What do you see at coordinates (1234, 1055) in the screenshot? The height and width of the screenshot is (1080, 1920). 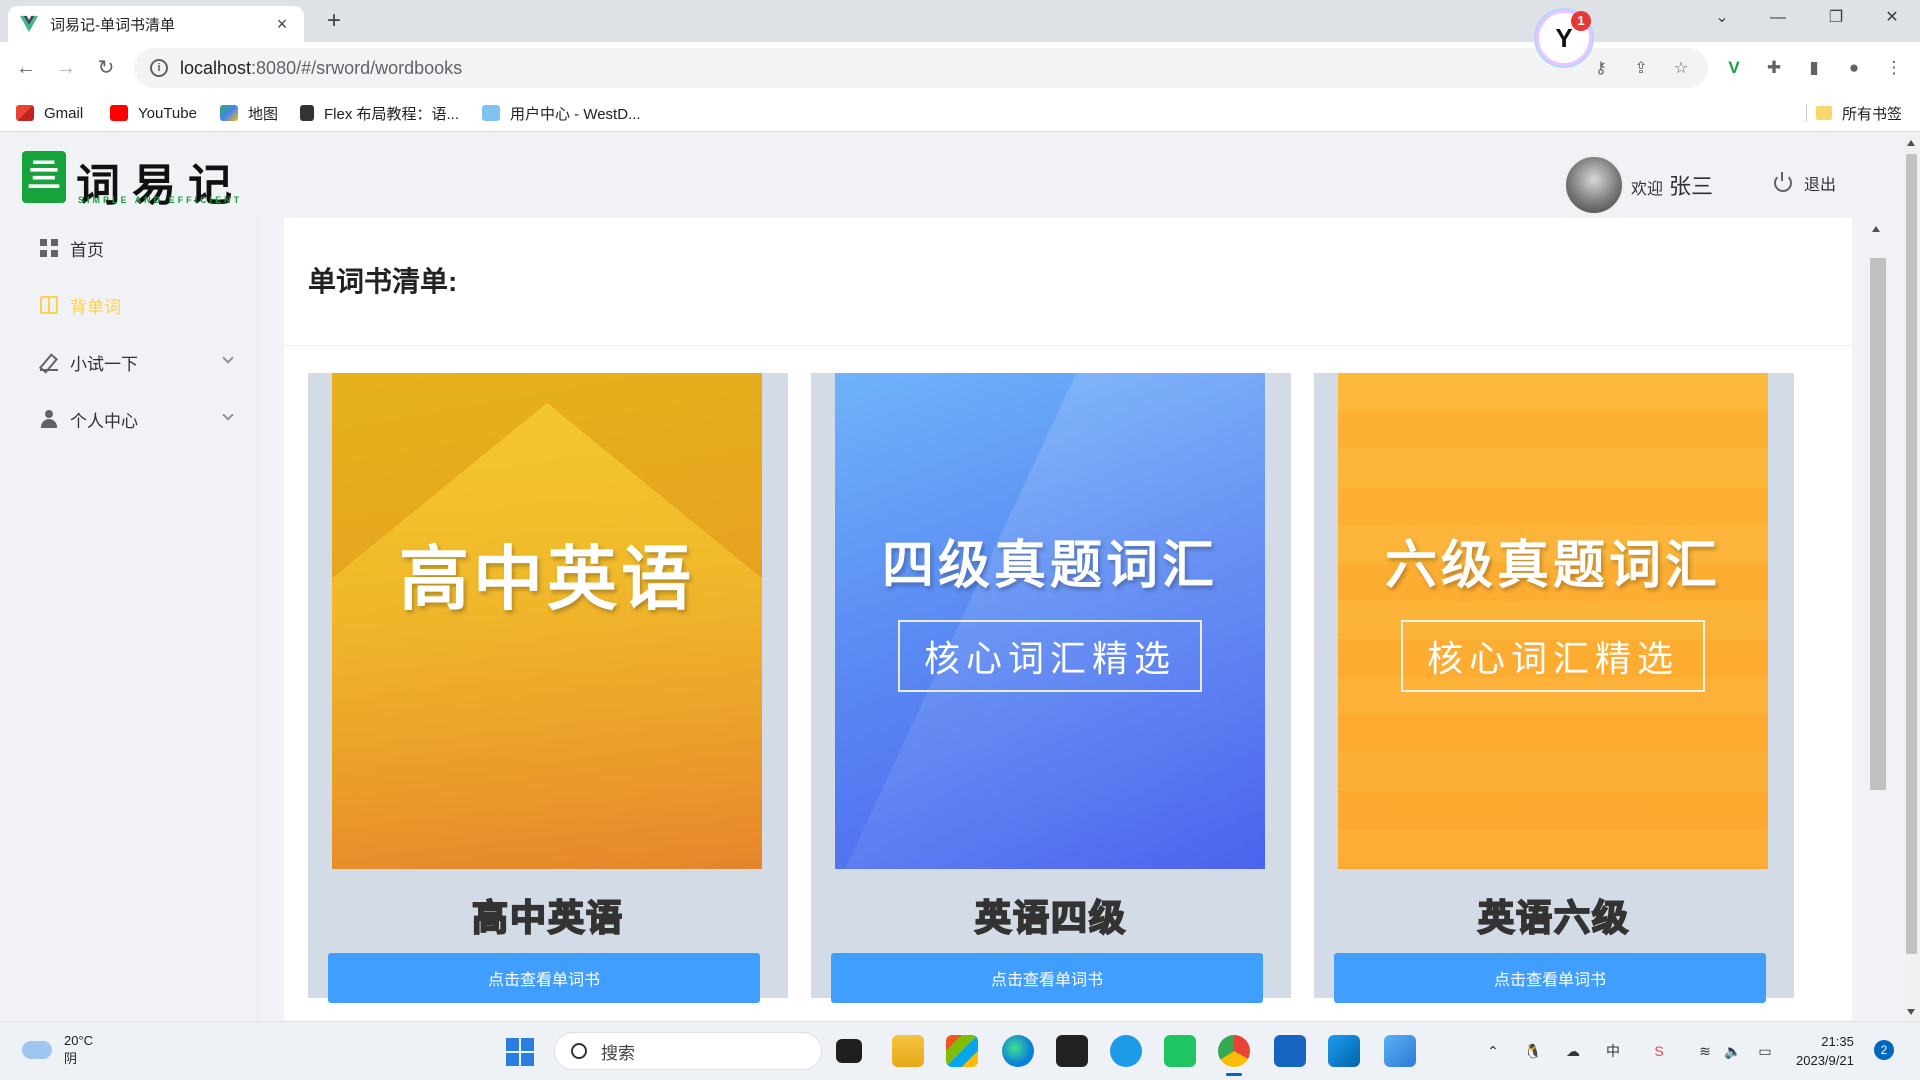 I see `chrome-icon` at bounding box center [1234, 1055].